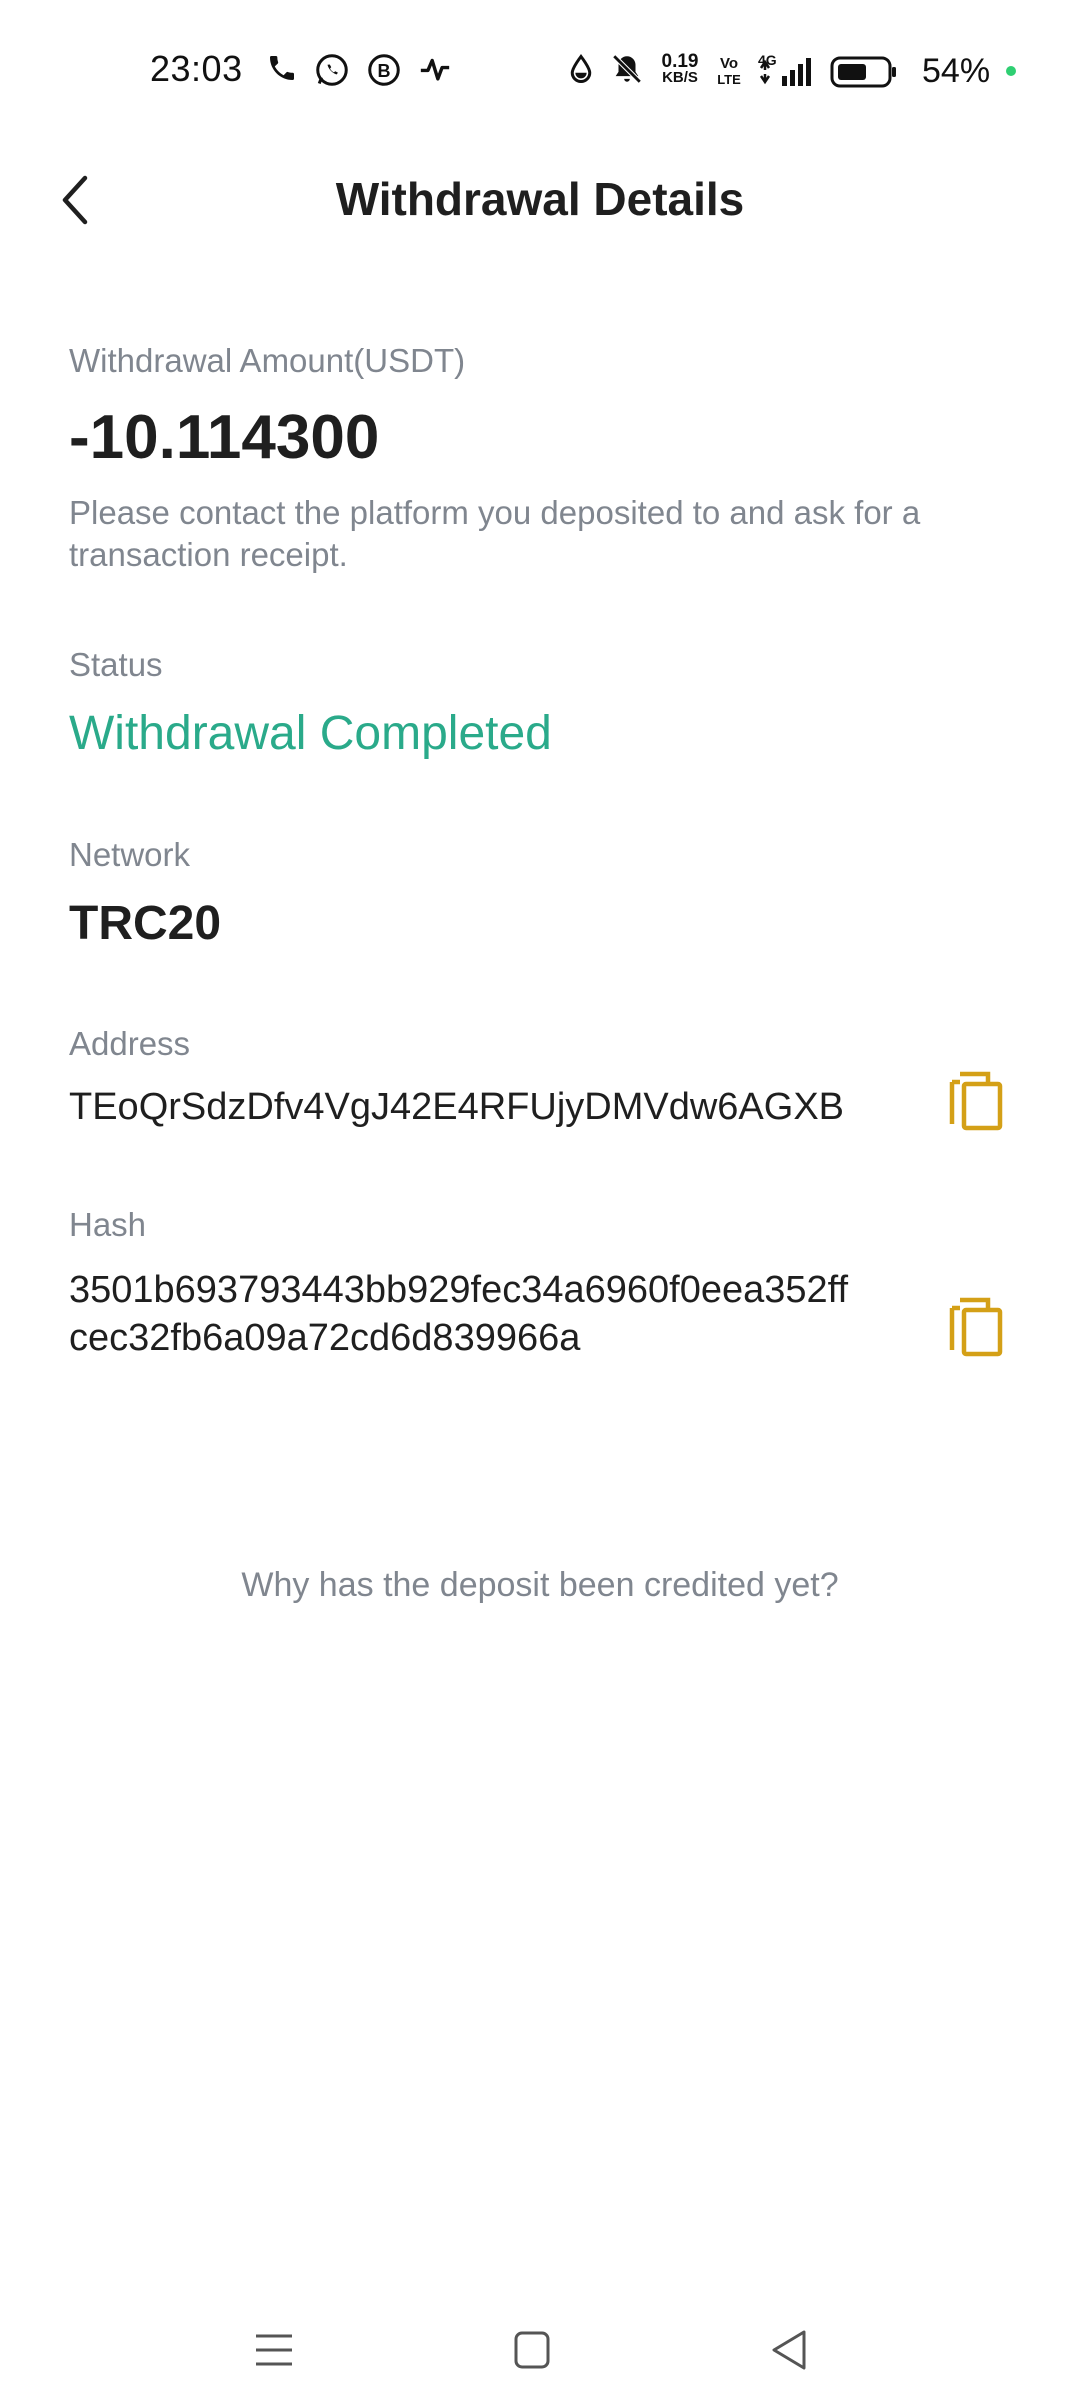 The image size is (1080, 2400). Describe the element at coordinates (532, 2350) in the screenshot. I see `home-square-icon` at that location.